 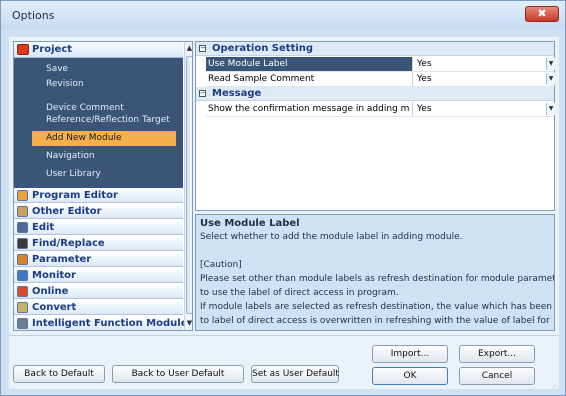 What do you see at coordinates (221, 265) in the screenshot?
I see `description-line: [Caution]` at bounding box center [221, 265].